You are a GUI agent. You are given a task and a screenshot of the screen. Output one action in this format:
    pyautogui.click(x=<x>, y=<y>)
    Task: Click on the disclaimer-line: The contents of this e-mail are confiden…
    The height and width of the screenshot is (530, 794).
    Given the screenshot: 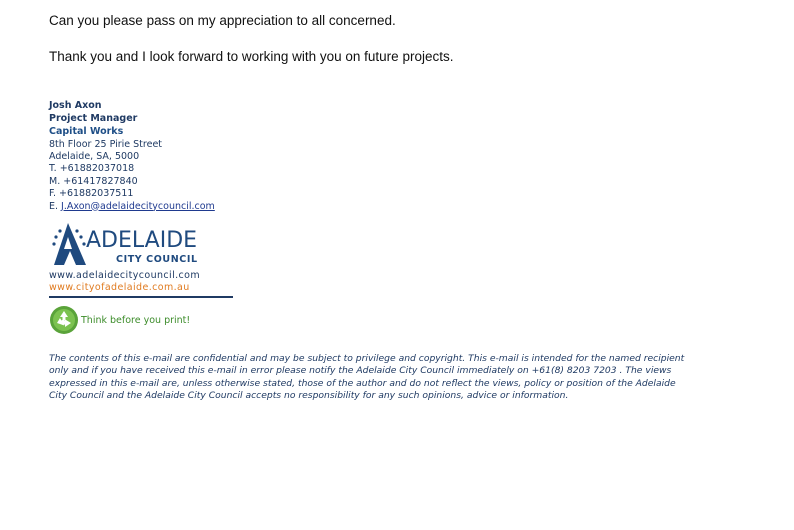 What is the action you would take?
    pyautogui.click(x=367, y=358)
    